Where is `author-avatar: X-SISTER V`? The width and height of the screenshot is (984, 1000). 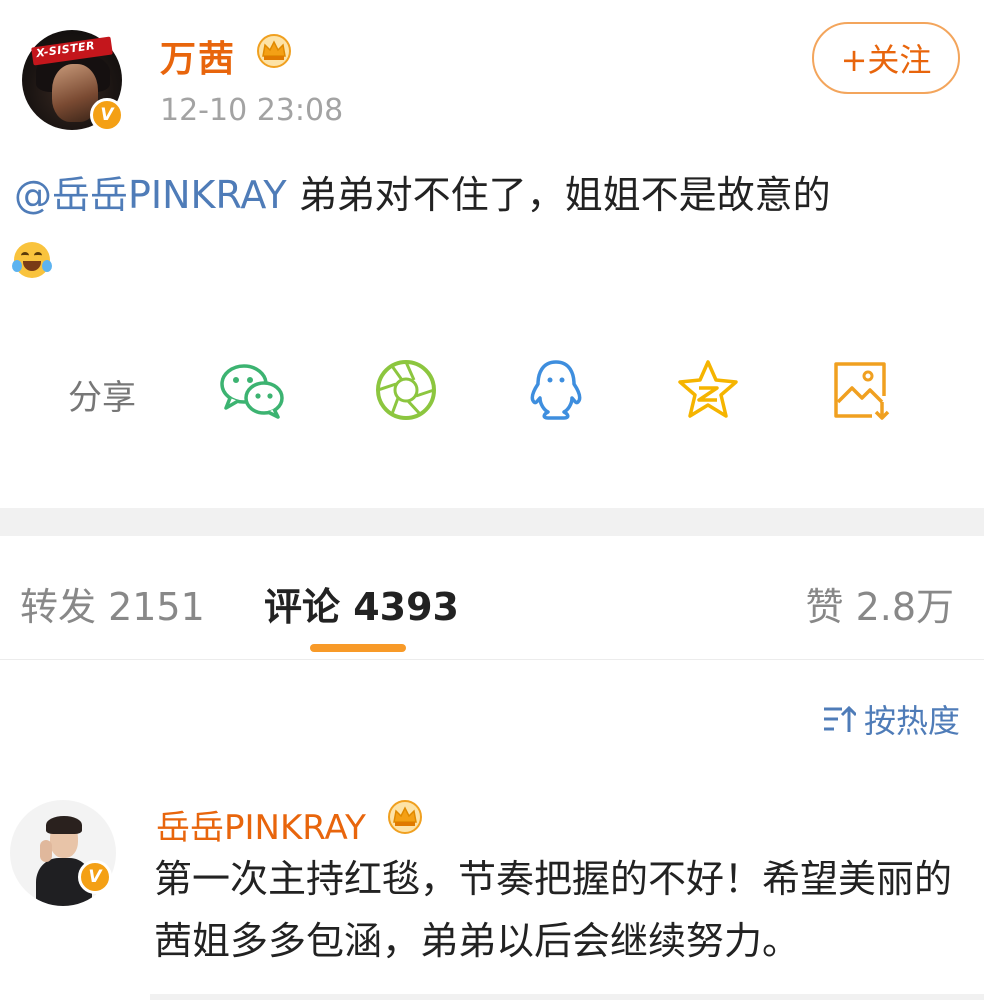 author-avatar: X-SISTER V is located at coordinates (73, 81).